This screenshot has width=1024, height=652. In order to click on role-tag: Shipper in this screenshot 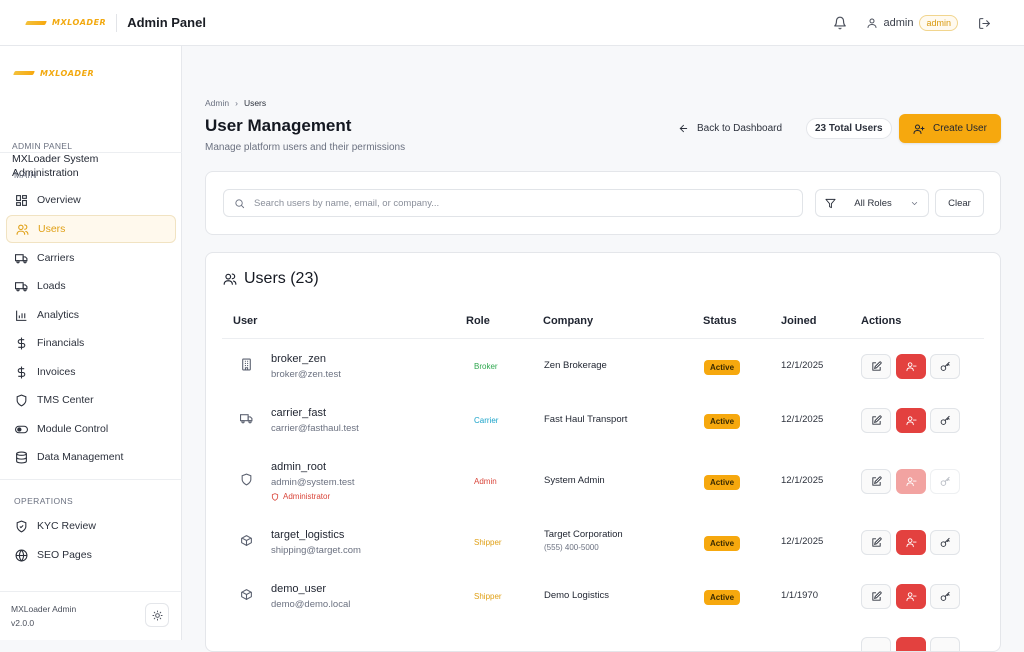, I will do `click(488, 596)`.